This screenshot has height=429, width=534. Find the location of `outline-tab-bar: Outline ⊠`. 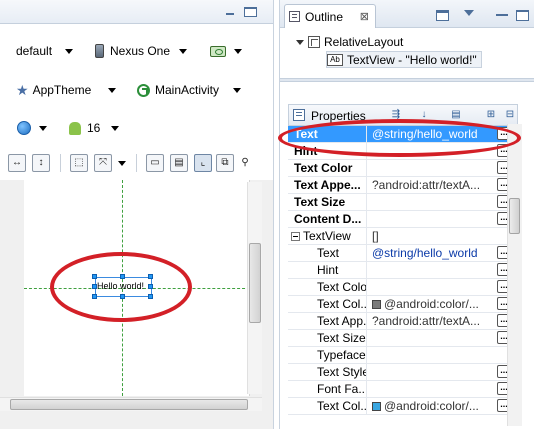

outline-tab-bar: Outline ⊠ is located at coordinates (407, 14).